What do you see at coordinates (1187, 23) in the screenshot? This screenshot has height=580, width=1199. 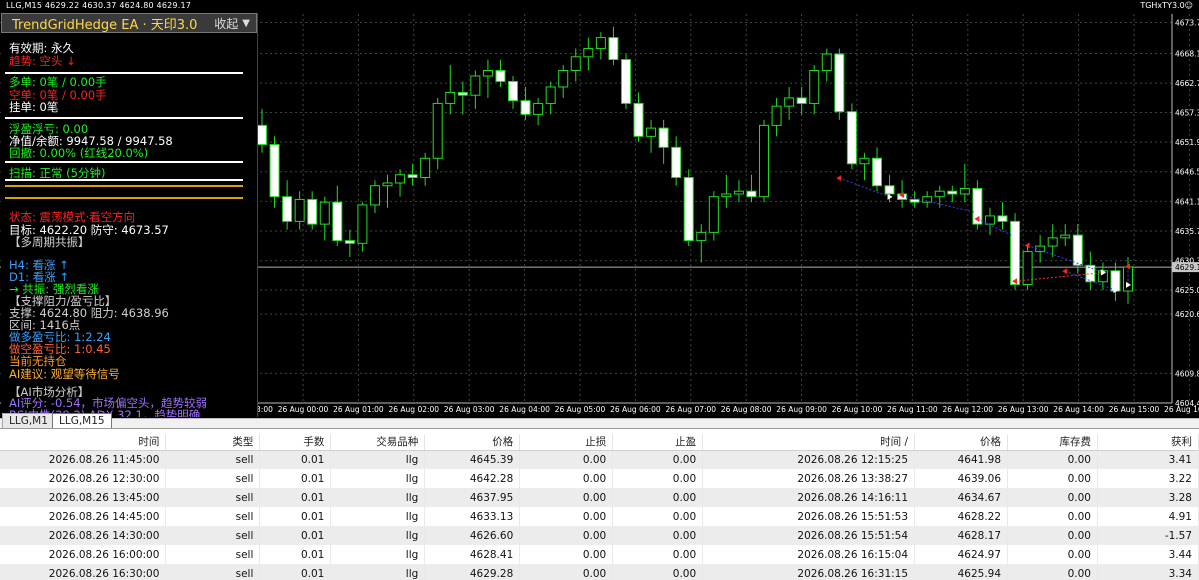 I see `y-tick-label: 4673.75` at bounding box center [1187, 23].